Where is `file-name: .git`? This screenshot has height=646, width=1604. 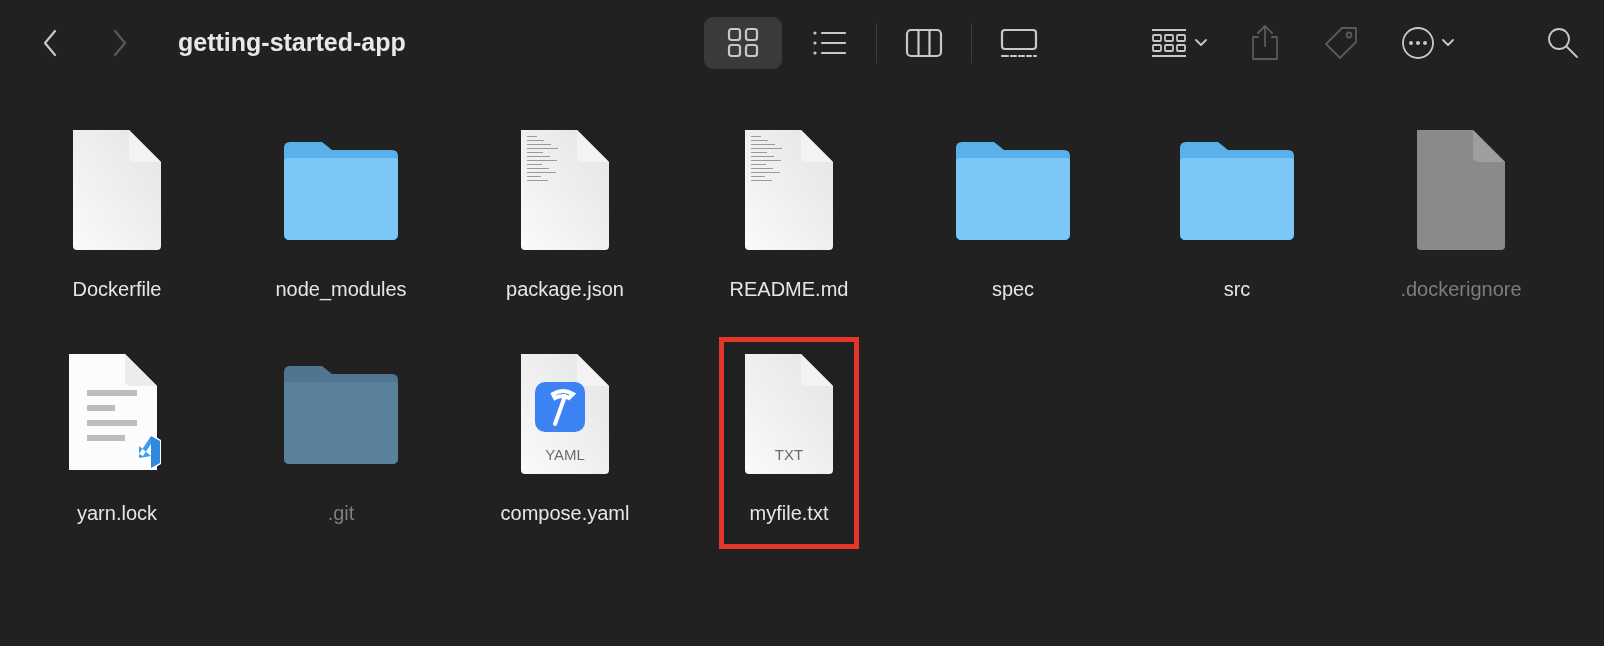
file-name: .git is located at coordinates (341, 513).